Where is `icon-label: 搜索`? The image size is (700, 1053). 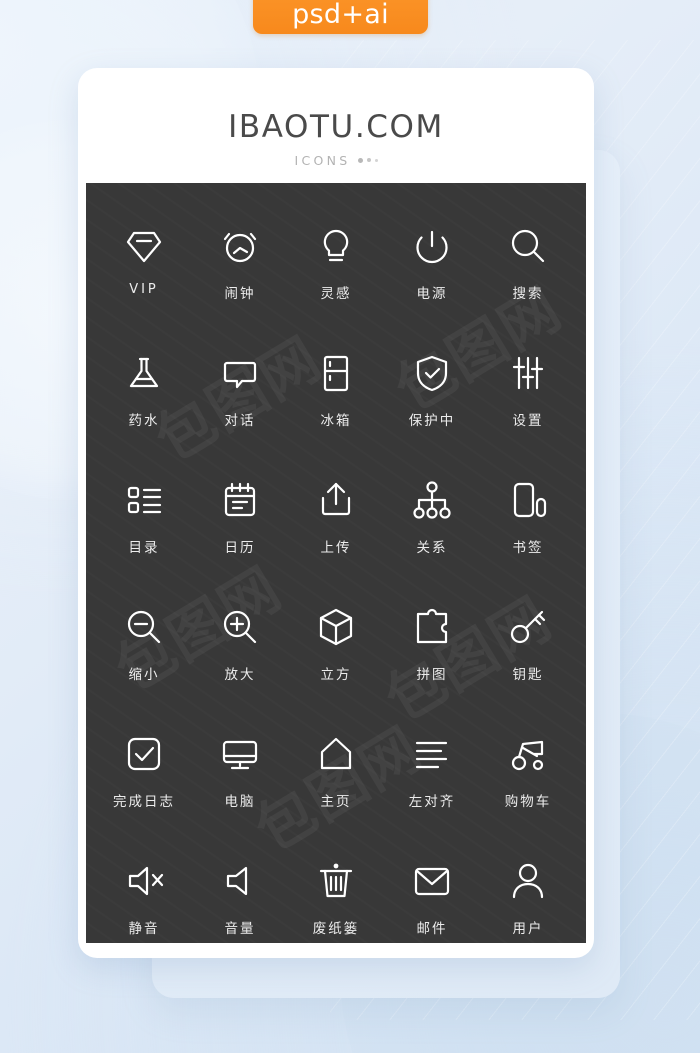
icon-label: 搜索 is located at coordinates (528, 294).